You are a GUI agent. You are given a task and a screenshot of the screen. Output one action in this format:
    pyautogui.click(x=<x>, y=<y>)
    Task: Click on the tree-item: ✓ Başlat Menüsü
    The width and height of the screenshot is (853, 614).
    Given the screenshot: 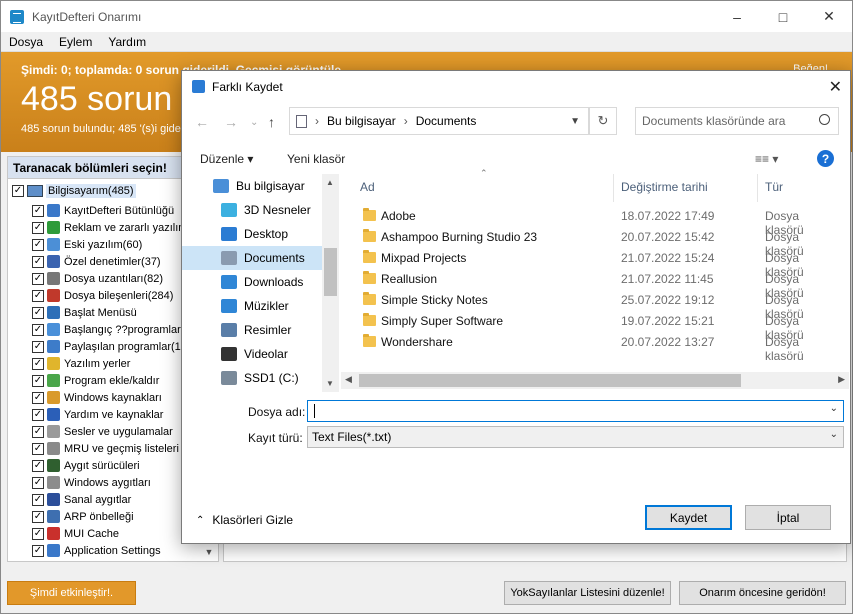 What is the action you would take?
    pyautogui.click(x=113, y=312)
    